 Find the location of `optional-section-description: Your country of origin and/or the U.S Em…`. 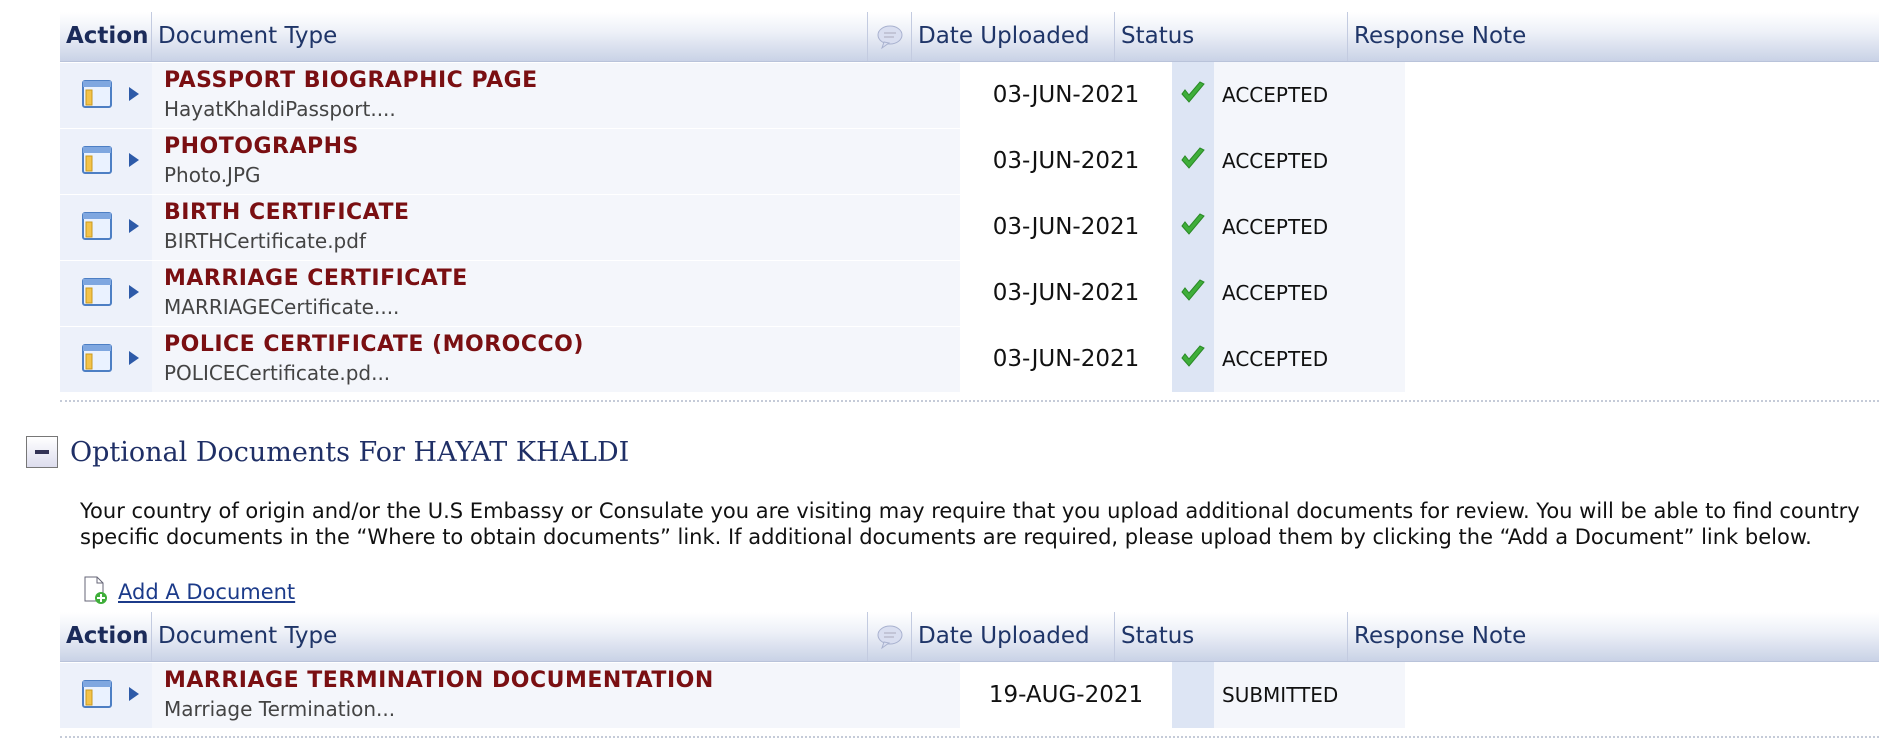

optional-section-description: Your country of origin and/or the U.S Em… is located at coordinates (970, 524).